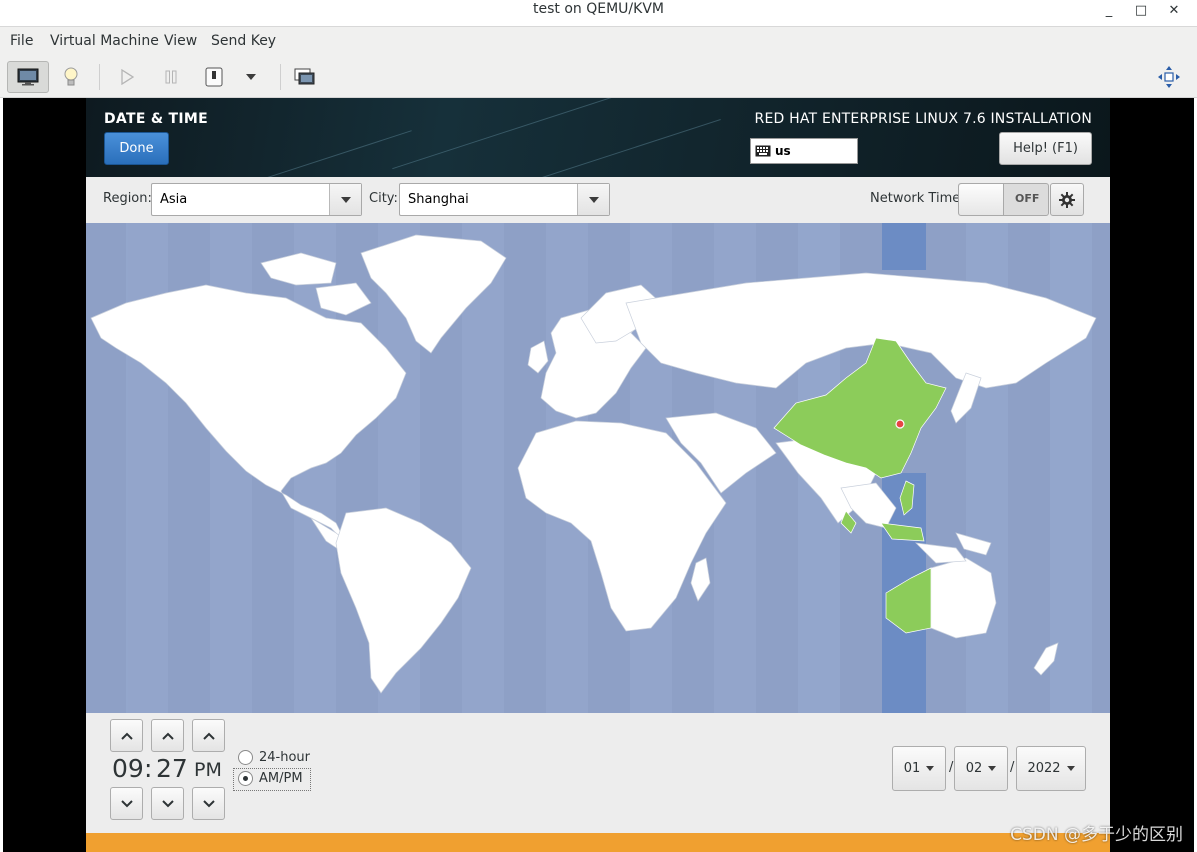 This screenshot has height=852, width=1197. I want to click on network-time-label: Network Time, so click(915, 198).